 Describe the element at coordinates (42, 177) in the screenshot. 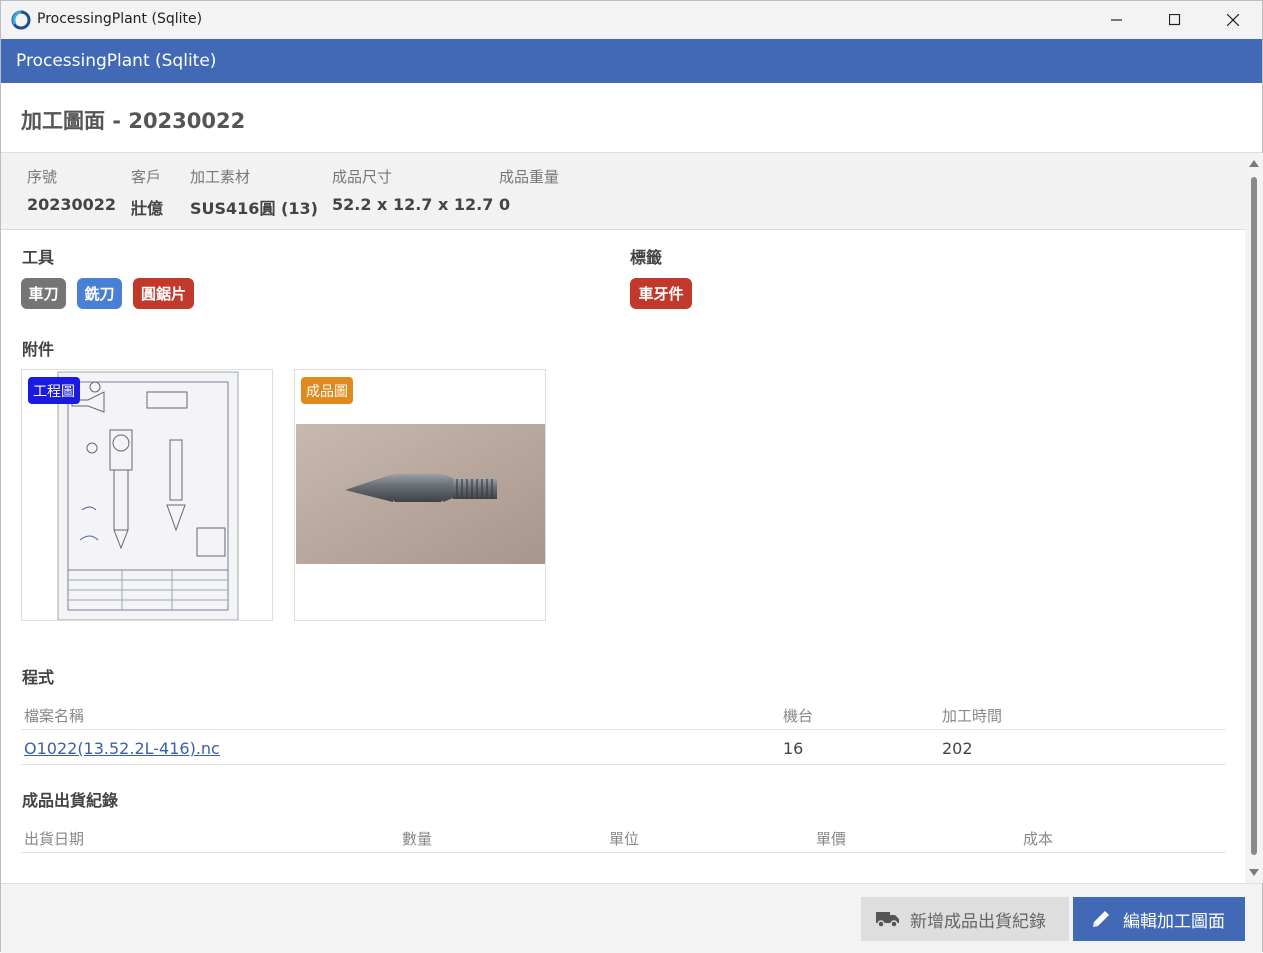

I see `info-label: 序號` at that location.